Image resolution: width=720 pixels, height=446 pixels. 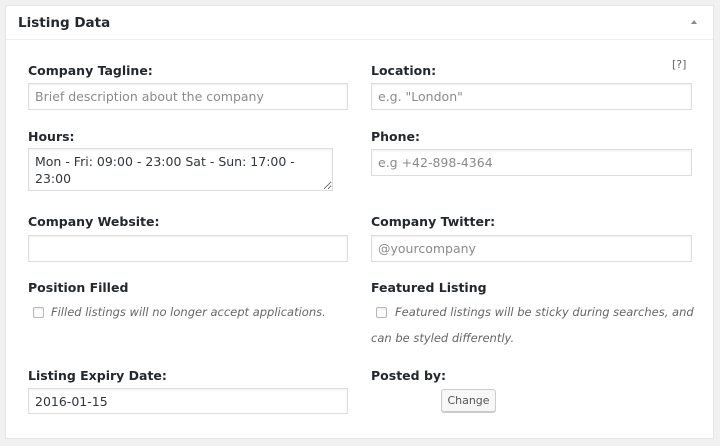 I want to click on hours-label: Hours:, so click(x=51, y=136).